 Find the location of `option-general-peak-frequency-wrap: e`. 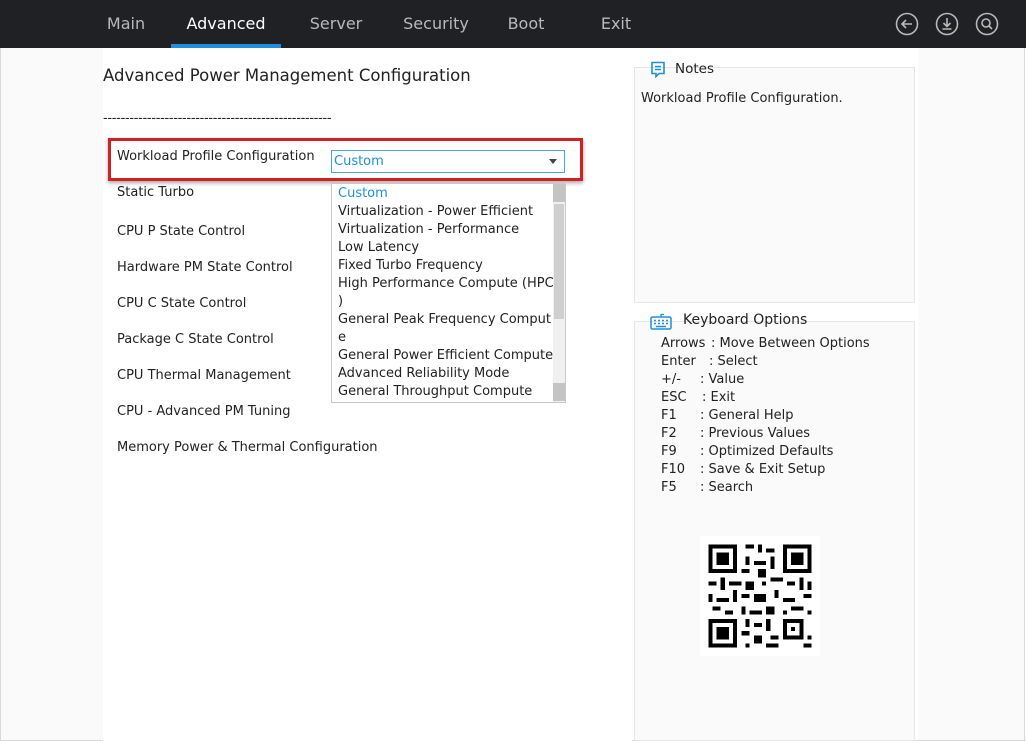

option-general-peak-frequency-wrap: e is located at coordinates (342, 337).